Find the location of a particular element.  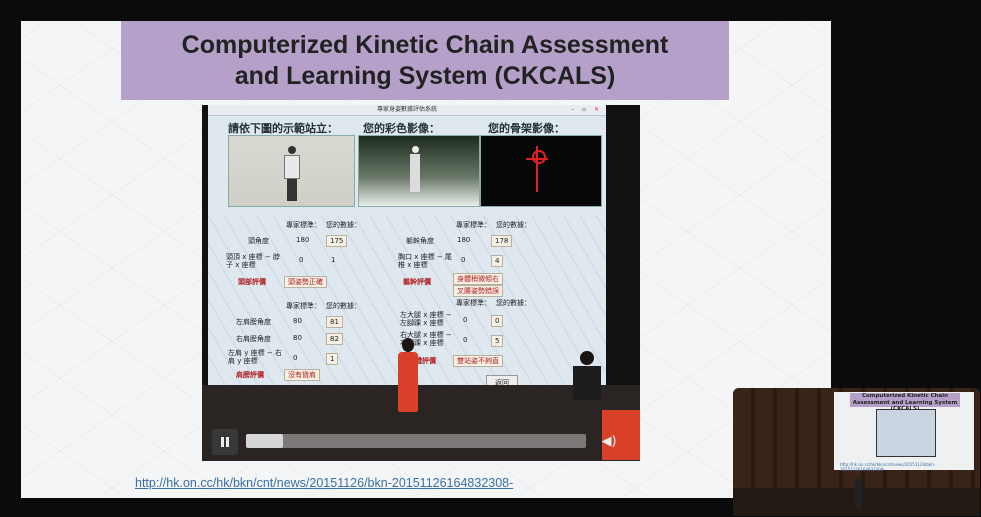

torso-eval-value-2: 叉腰姿勢錯誤 is located at coordinates (478, 291).